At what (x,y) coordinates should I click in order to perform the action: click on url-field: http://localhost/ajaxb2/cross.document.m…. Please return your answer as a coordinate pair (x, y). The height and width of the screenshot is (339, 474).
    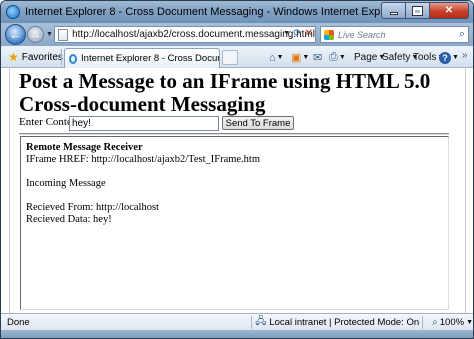
    Looking at the image, I should click on (193, 34).